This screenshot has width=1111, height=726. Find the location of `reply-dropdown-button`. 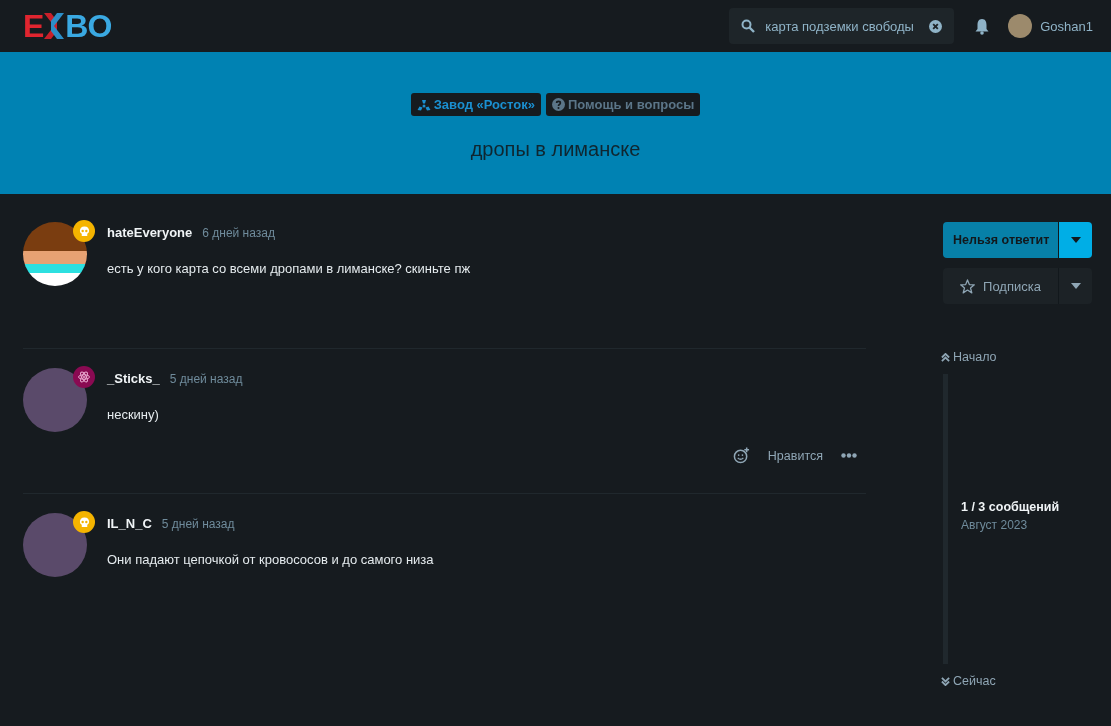

reply-dropdown-button is located at coordinates (1075, 240).